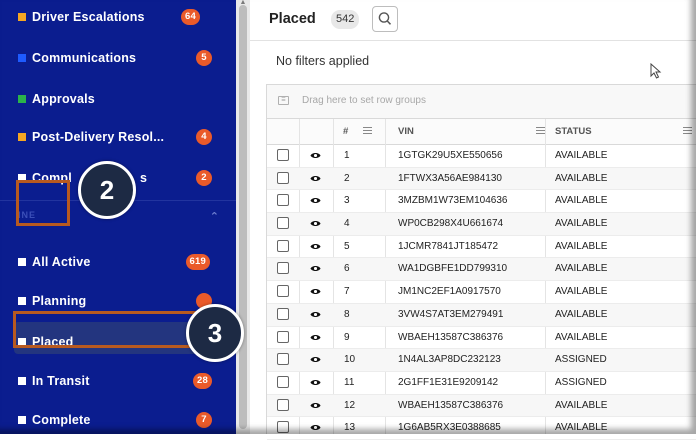 This screenshot has width=696, height=440. Describe the element at coordinates (63, 99) in the screenshot. I see `sidebar-item-label: Approvals` at that location.